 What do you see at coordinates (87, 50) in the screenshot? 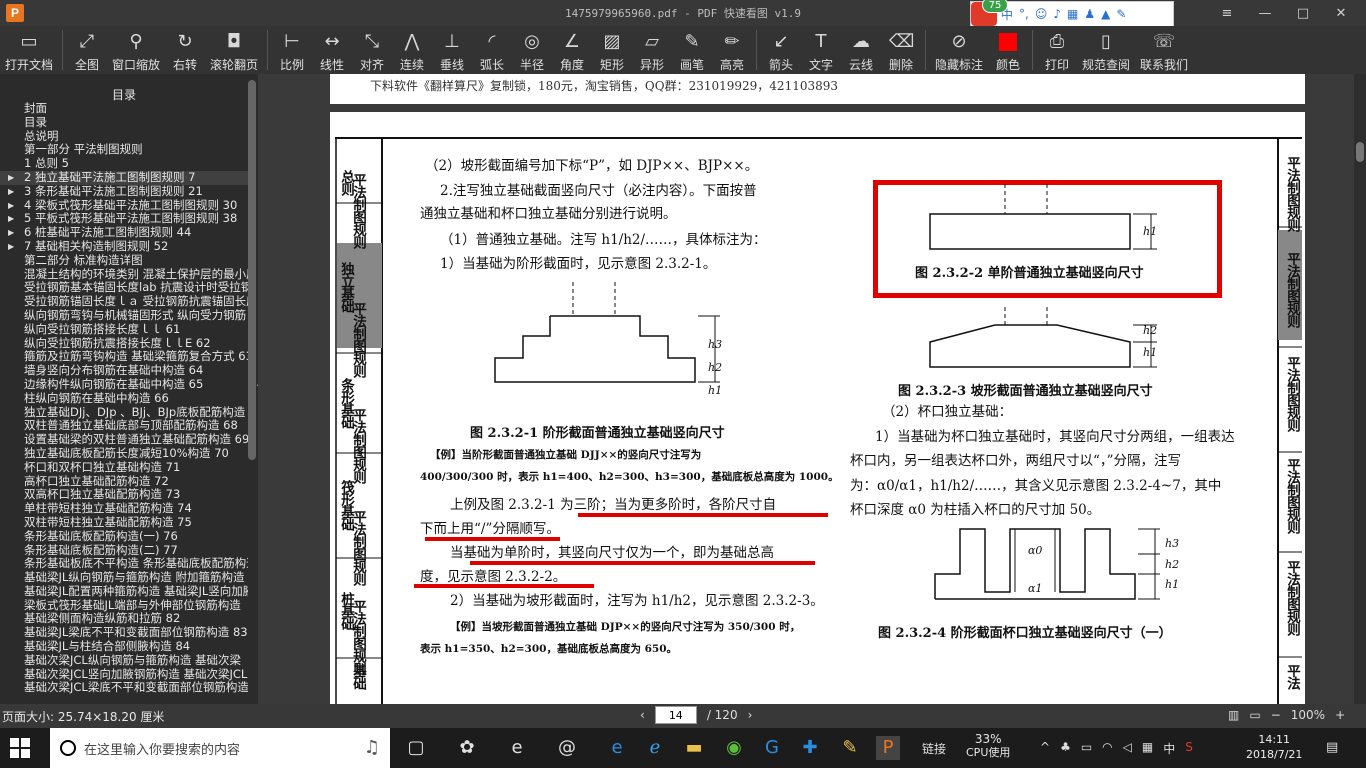
I see `fullview-tool-button: ⤢ 全图` at bounding box center [87, 50].